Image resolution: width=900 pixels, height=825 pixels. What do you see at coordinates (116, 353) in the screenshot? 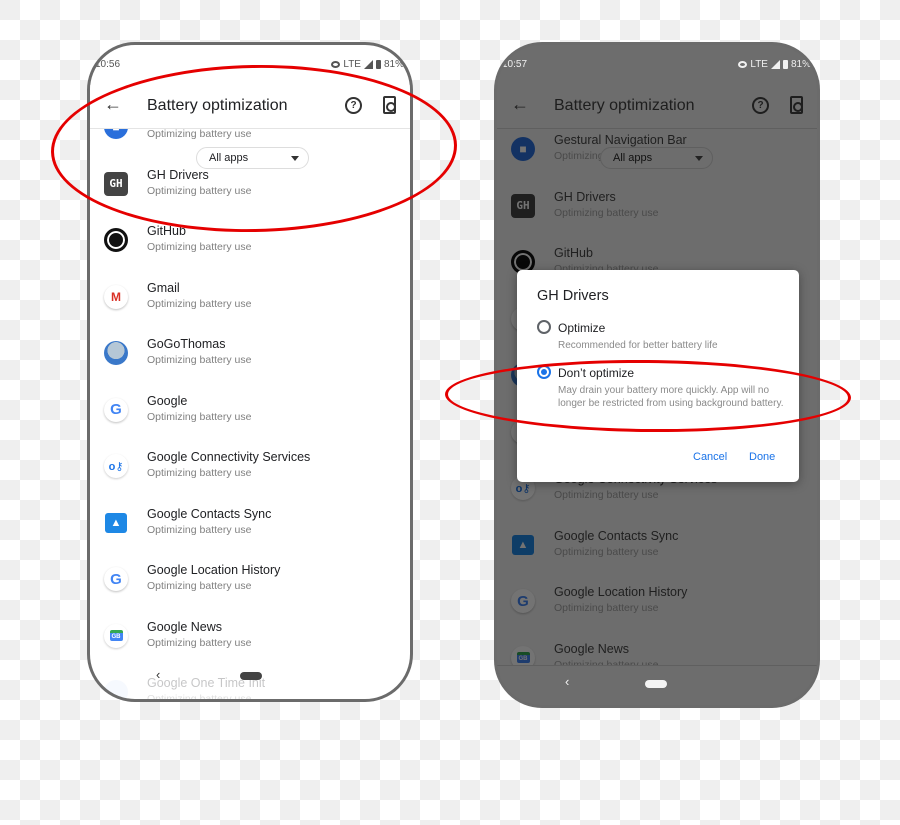
I see `gogothomas-icon` at bounding box center [116, 353].